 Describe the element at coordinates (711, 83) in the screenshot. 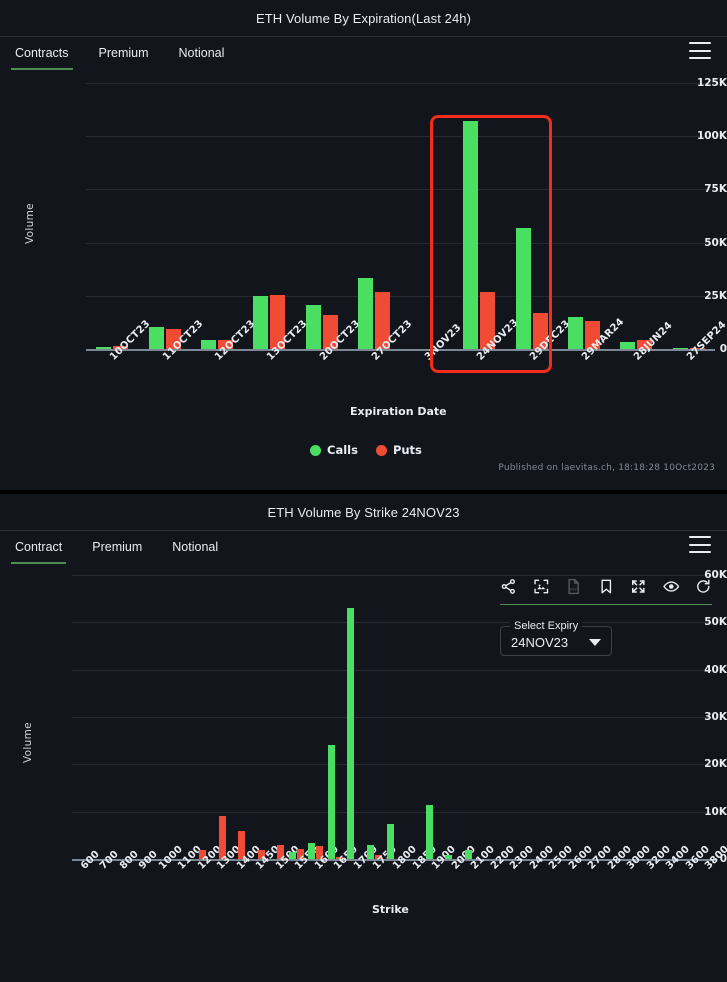

I see `y-axis-tick-label: 125K` at that location.